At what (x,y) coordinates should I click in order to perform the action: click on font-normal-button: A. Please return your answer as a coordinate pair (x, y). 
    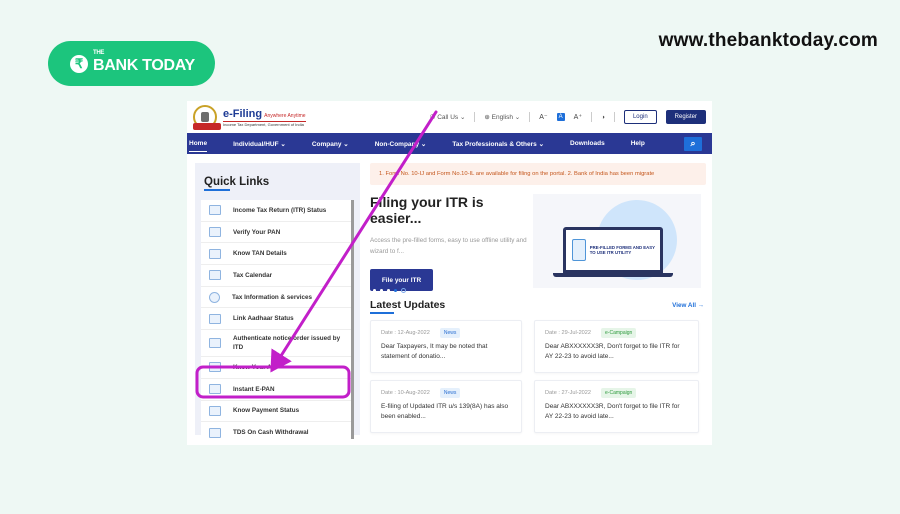
    Looking at the image, I should click on (560, 117).